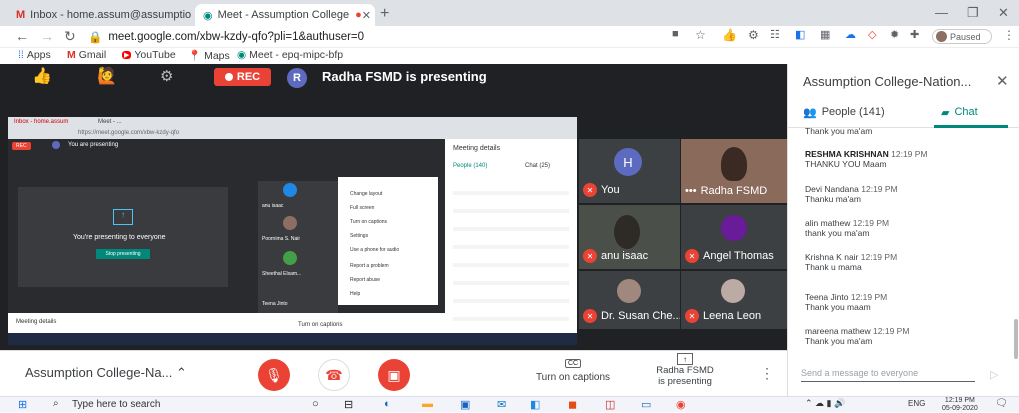 The width and height of the screenshot is (1019, 413). What do you see at coordinates (274, 375) in the screenshot?
I see `mic-toggle-button: 🎙` at bounding box center [274, 375].